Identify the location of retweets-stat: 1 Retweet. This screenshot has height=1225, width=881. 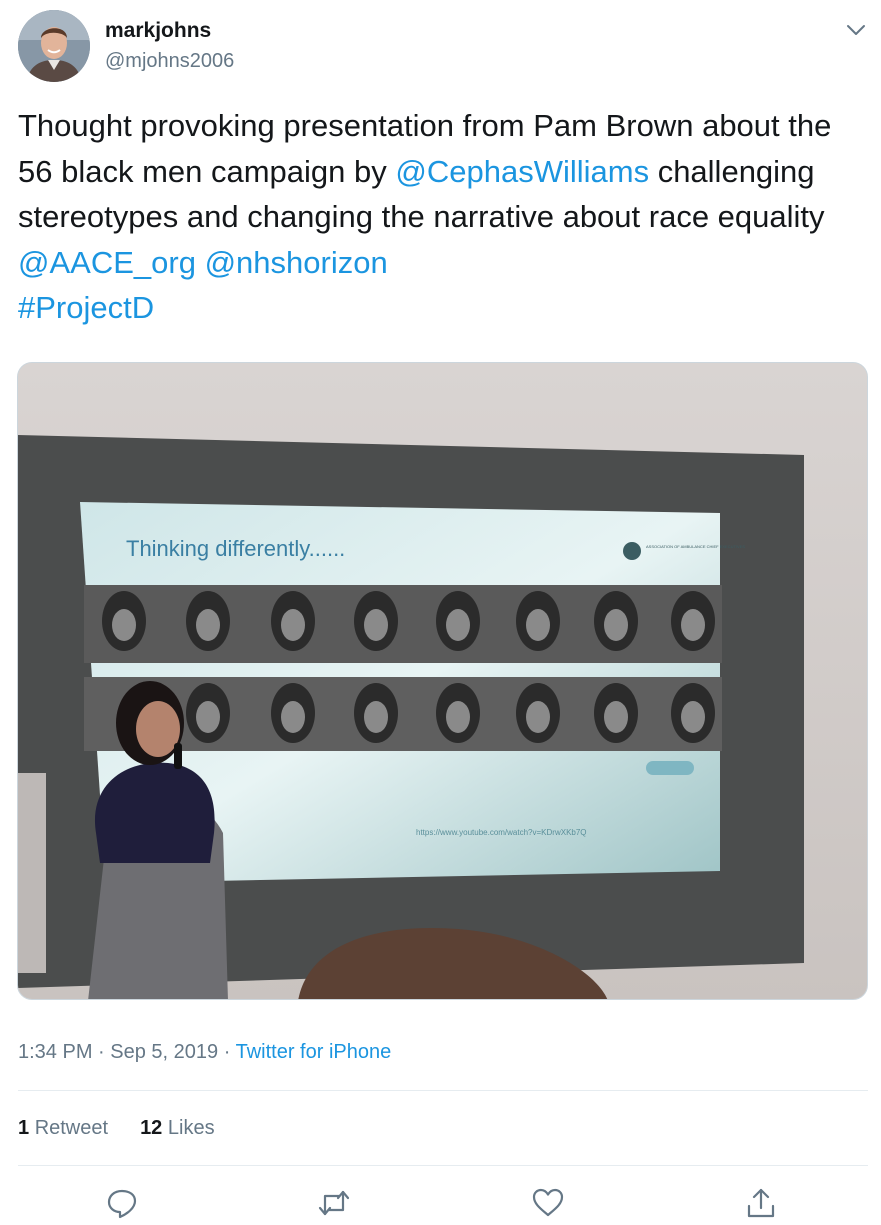
(63, 1128).